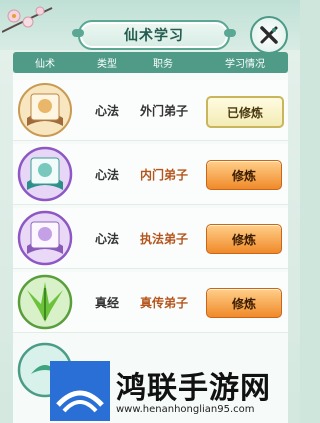 This screenshot has width=320, height=423. Describe the element at coordinates (163, 303) in the screenshot. I see `skill-role: 真传弟子` at that location.